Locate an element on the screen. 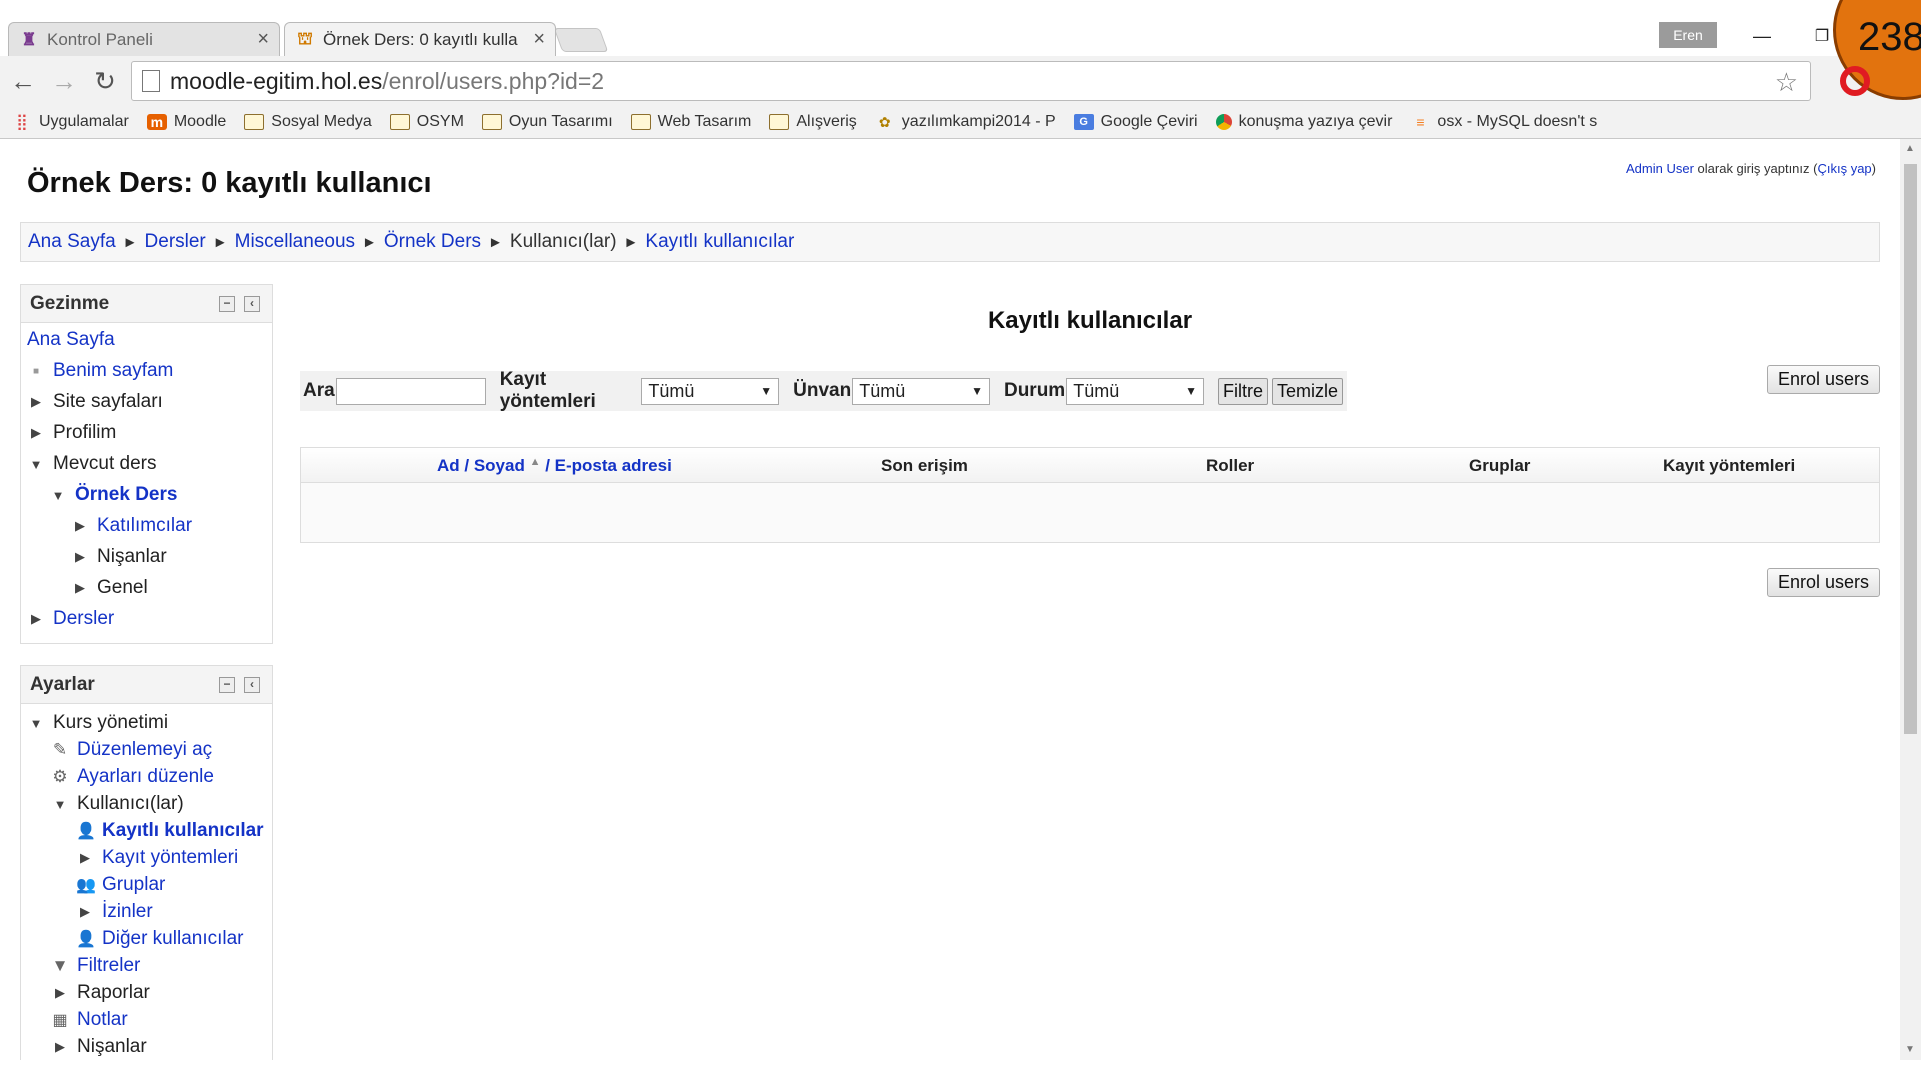  nav-site-pages: ▶ Site sayfaları is located at coordinates (95, 402).